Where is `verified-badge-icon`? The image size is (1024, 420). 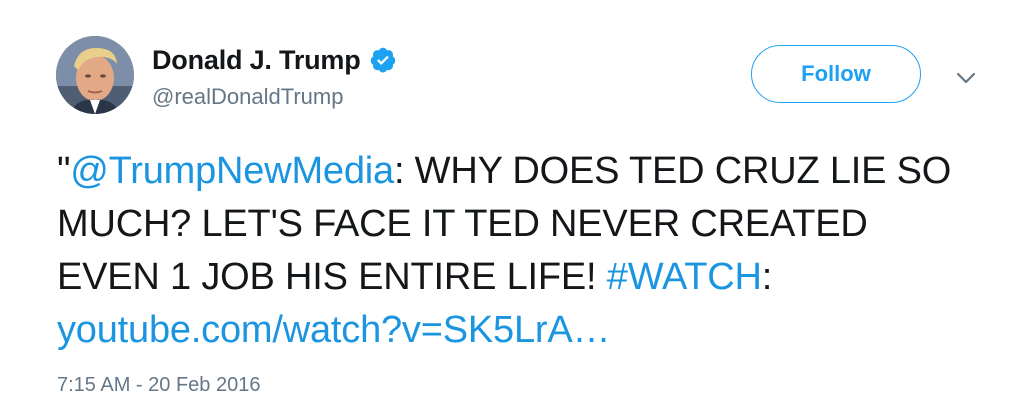
verified-badge-icon is located at coordinates (383, 60).